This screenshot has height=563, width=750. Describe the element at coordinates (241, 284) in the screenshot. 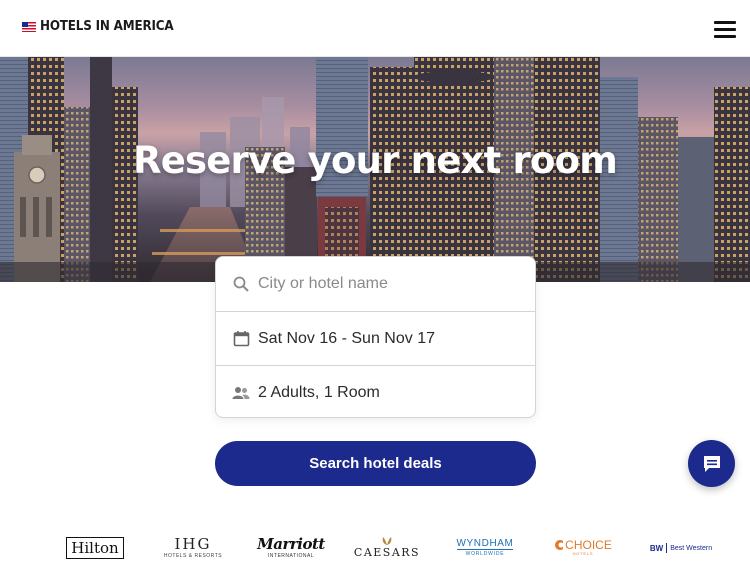

I see `search-icon` at that location.